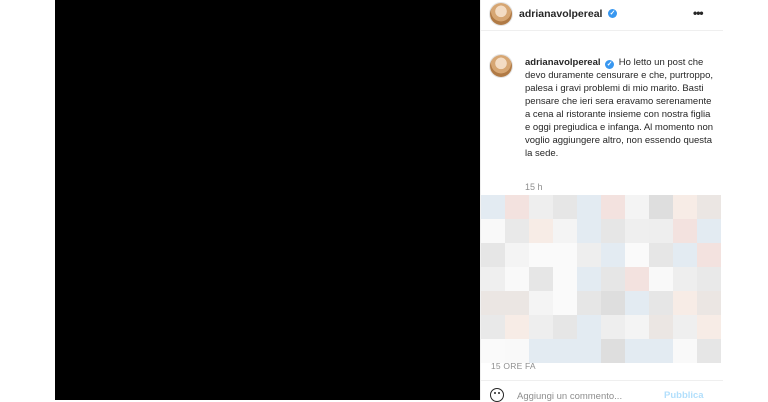 The width and height of the screenshot is (768, 402). I want to click on post-header: adrianavolpereal ✓ •••, so click(602, 15).